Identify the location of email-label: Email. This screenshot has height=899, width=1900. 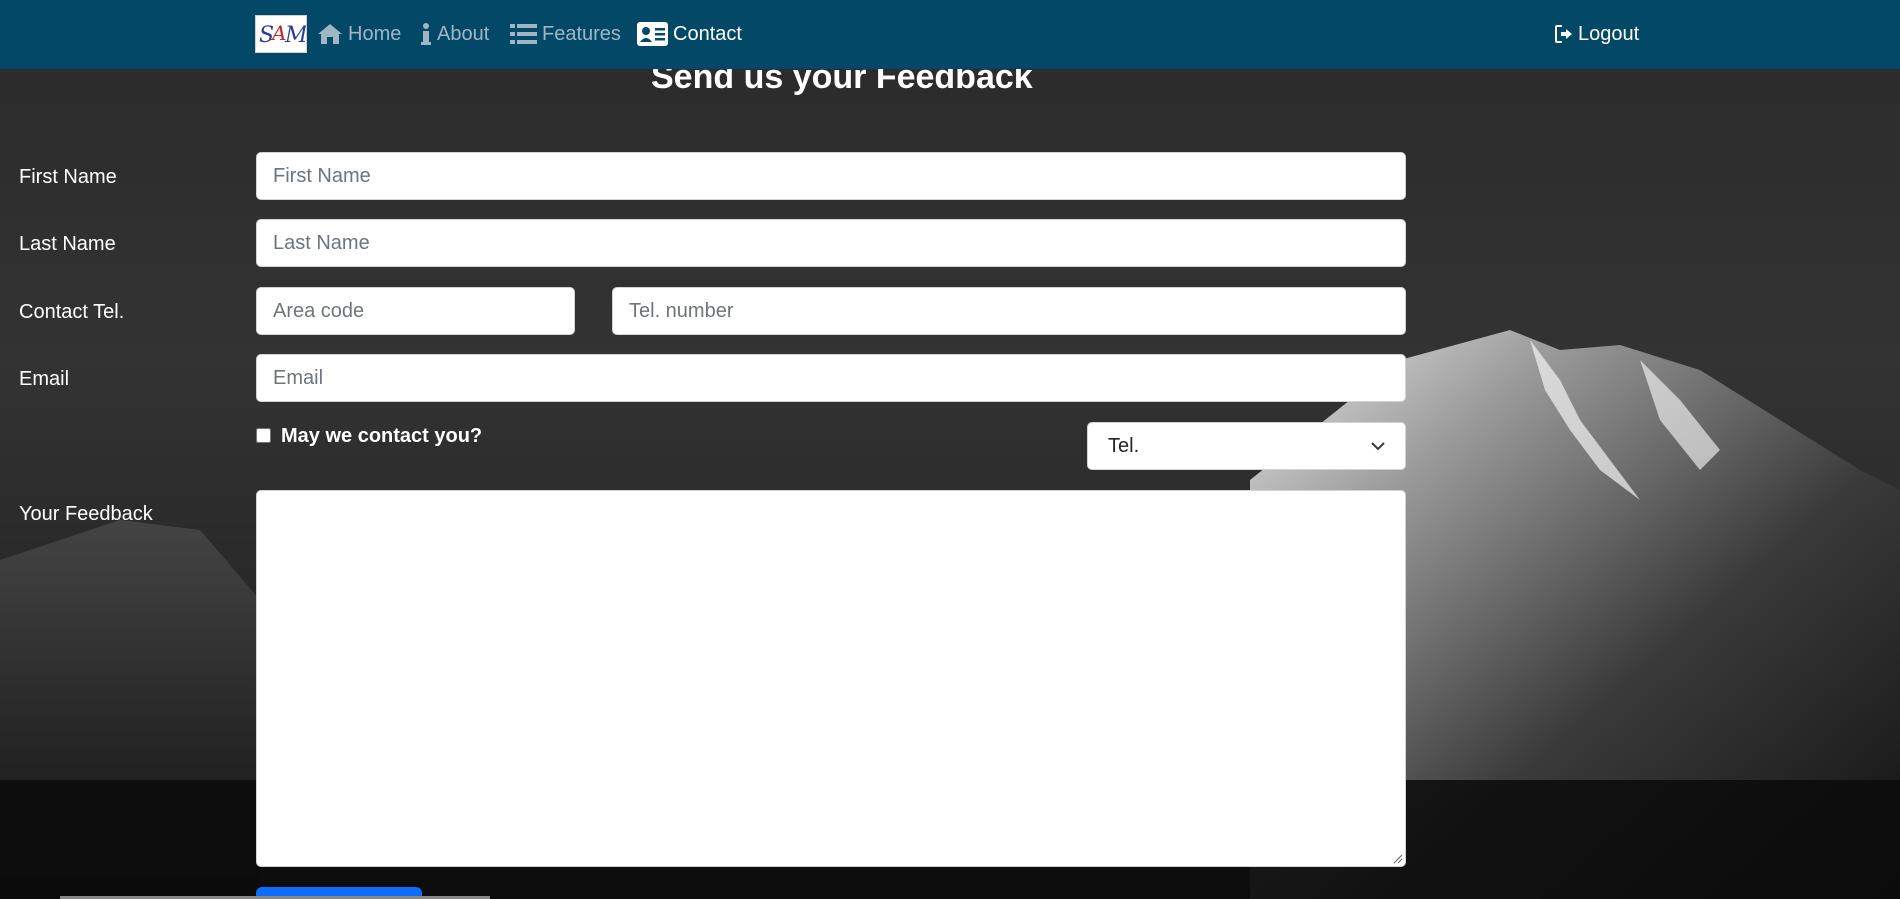
(44, 379).